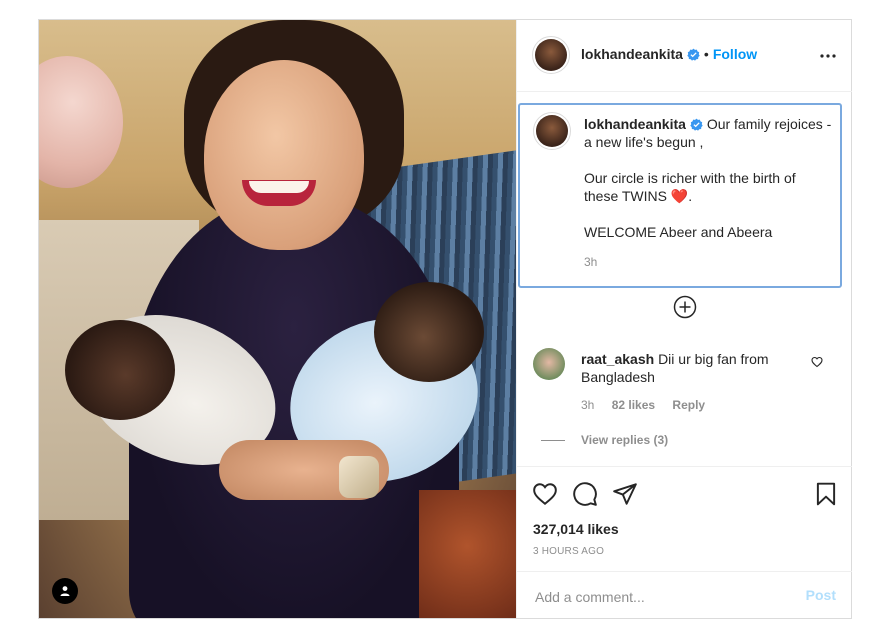  I want to click on add-comment-bar: Post, so click(684, 595).